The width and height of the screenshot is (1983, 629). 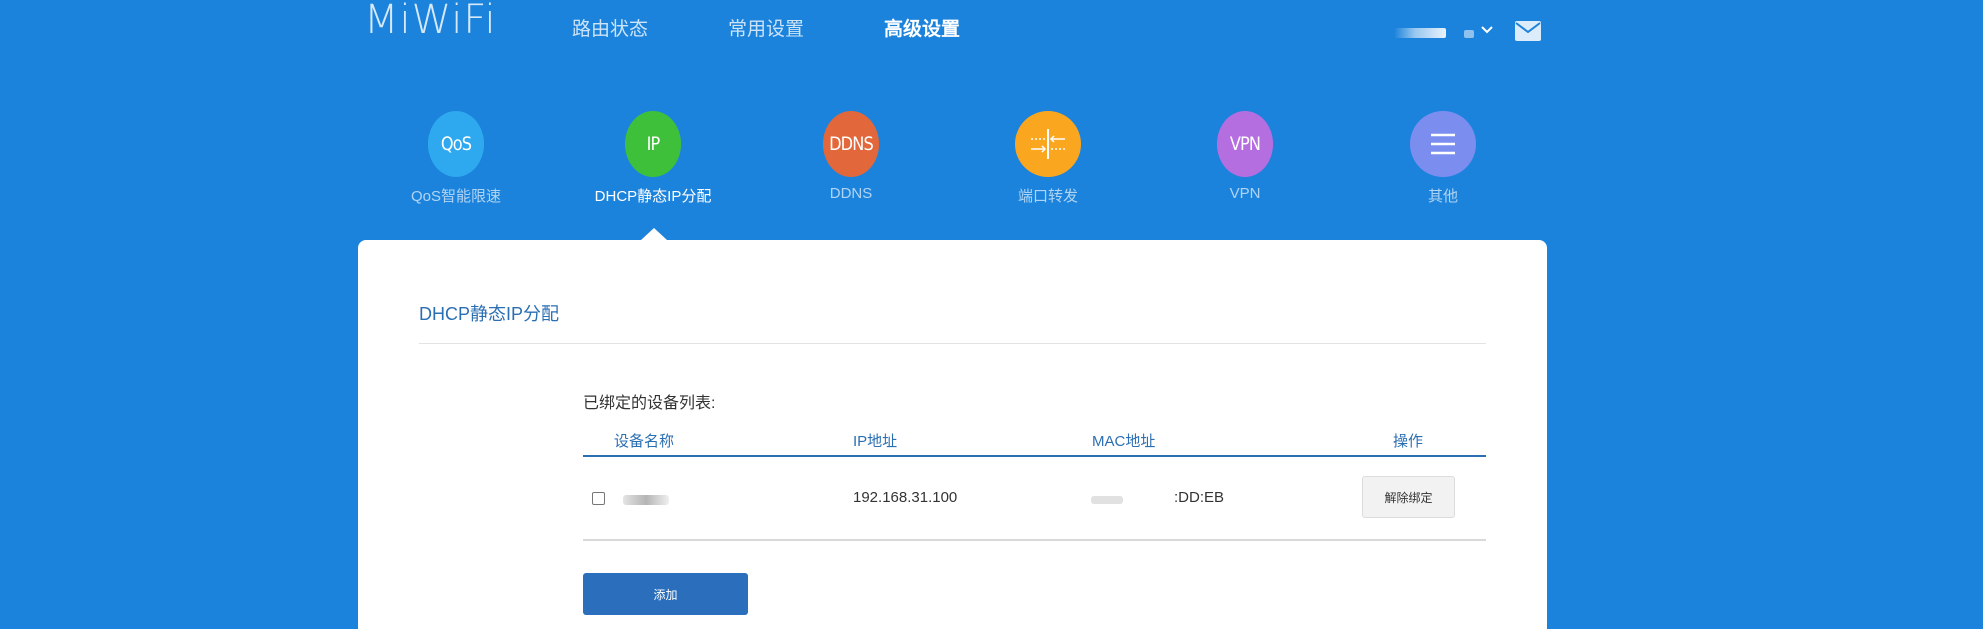 What do you see at coordinates (456, 144) in the screenshot?
I see `qos-icon: QoS` at bounding box center [456, 144].